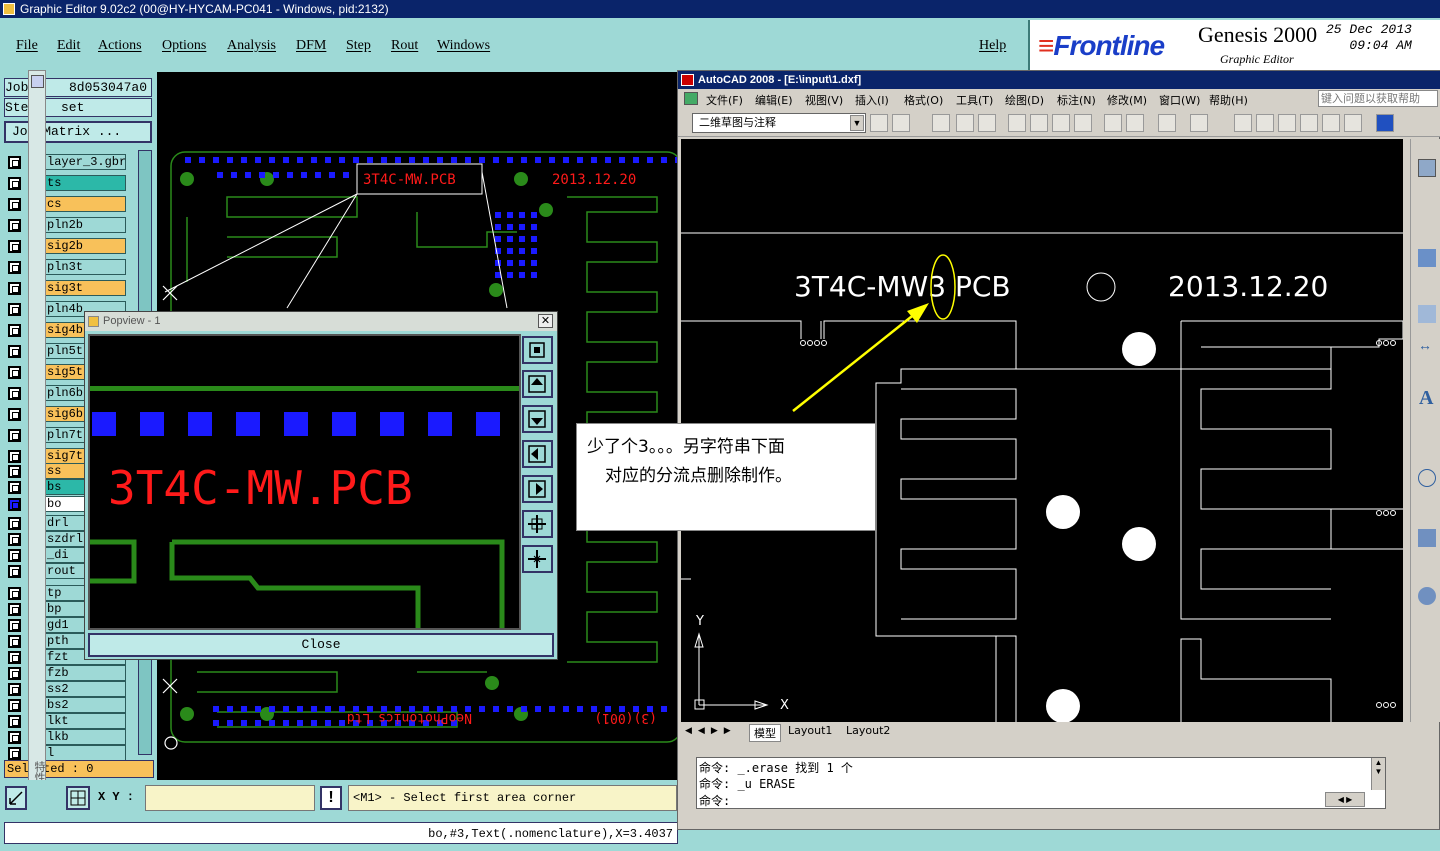 This screenshot has width=1440, height=851. I want to click on publish-icon, so click(1061, 123).